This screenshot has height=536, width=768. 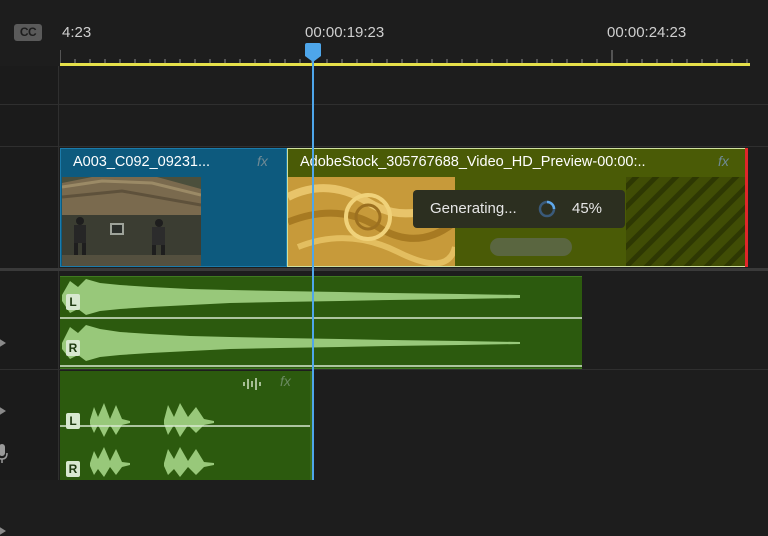 What do you see at coordinates (4, 343) in the screenshot?
I see `track-expand-icon` at bounding box center [4, 343].